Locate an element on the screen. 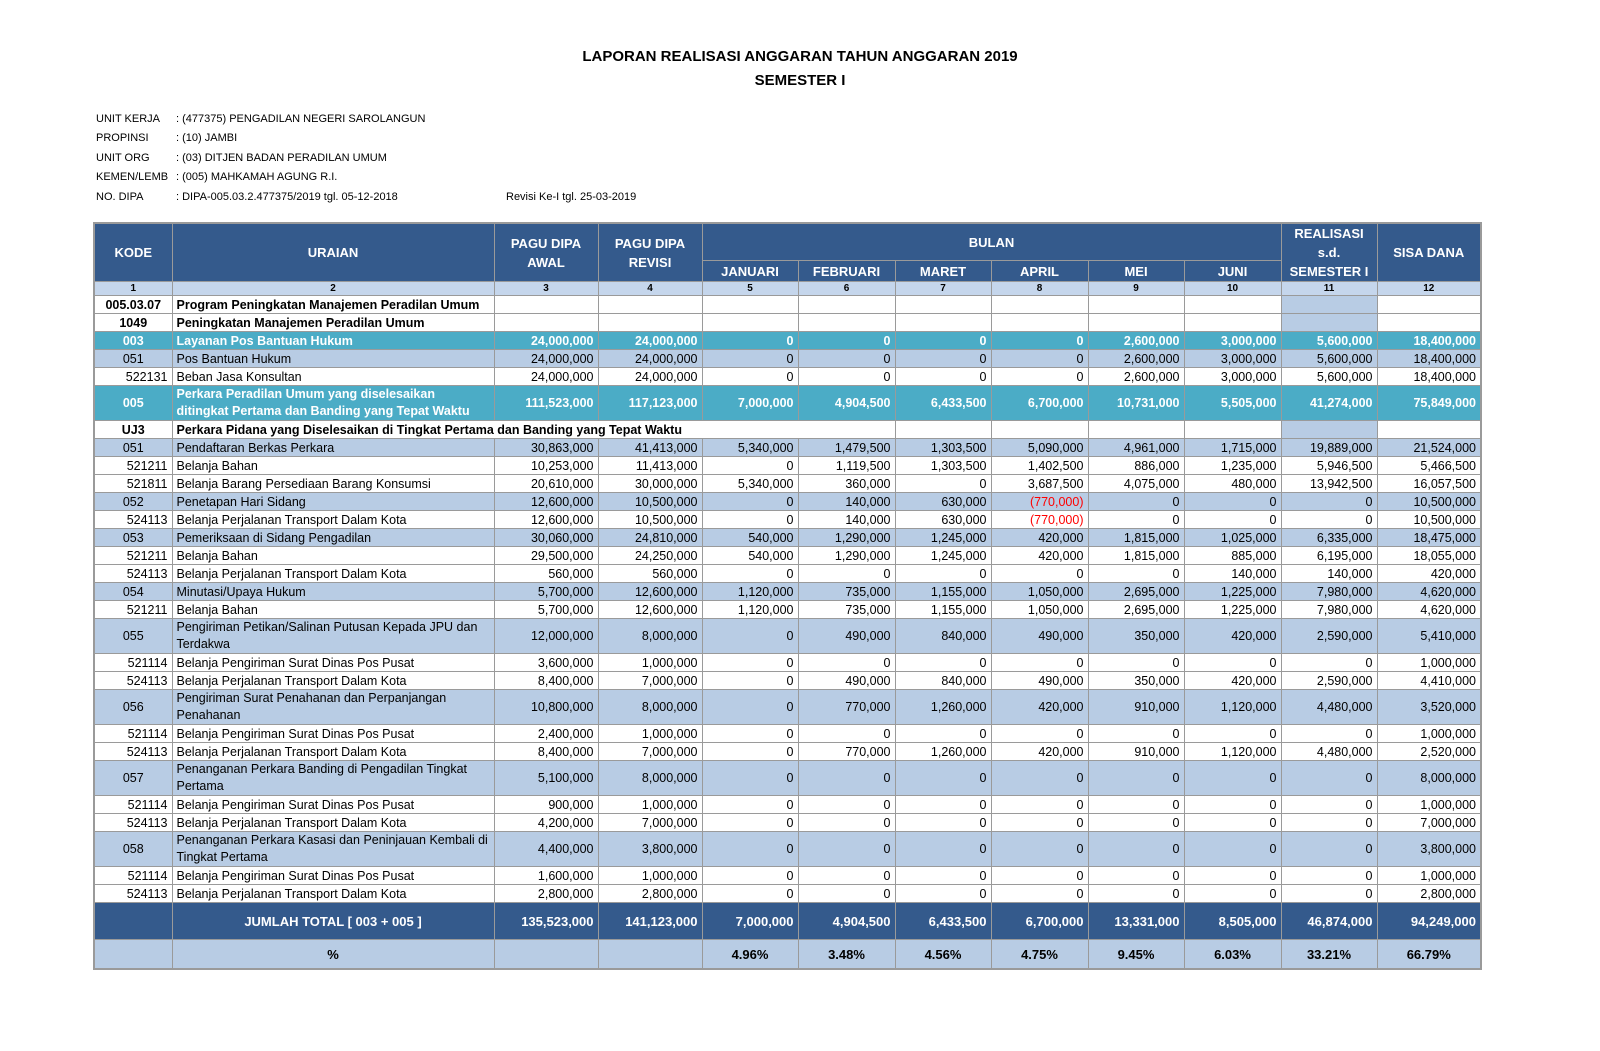 The width and height of the screenshot is (1600, 1051). row-value: 3,520,000 is located at coordinates (1429, 707).